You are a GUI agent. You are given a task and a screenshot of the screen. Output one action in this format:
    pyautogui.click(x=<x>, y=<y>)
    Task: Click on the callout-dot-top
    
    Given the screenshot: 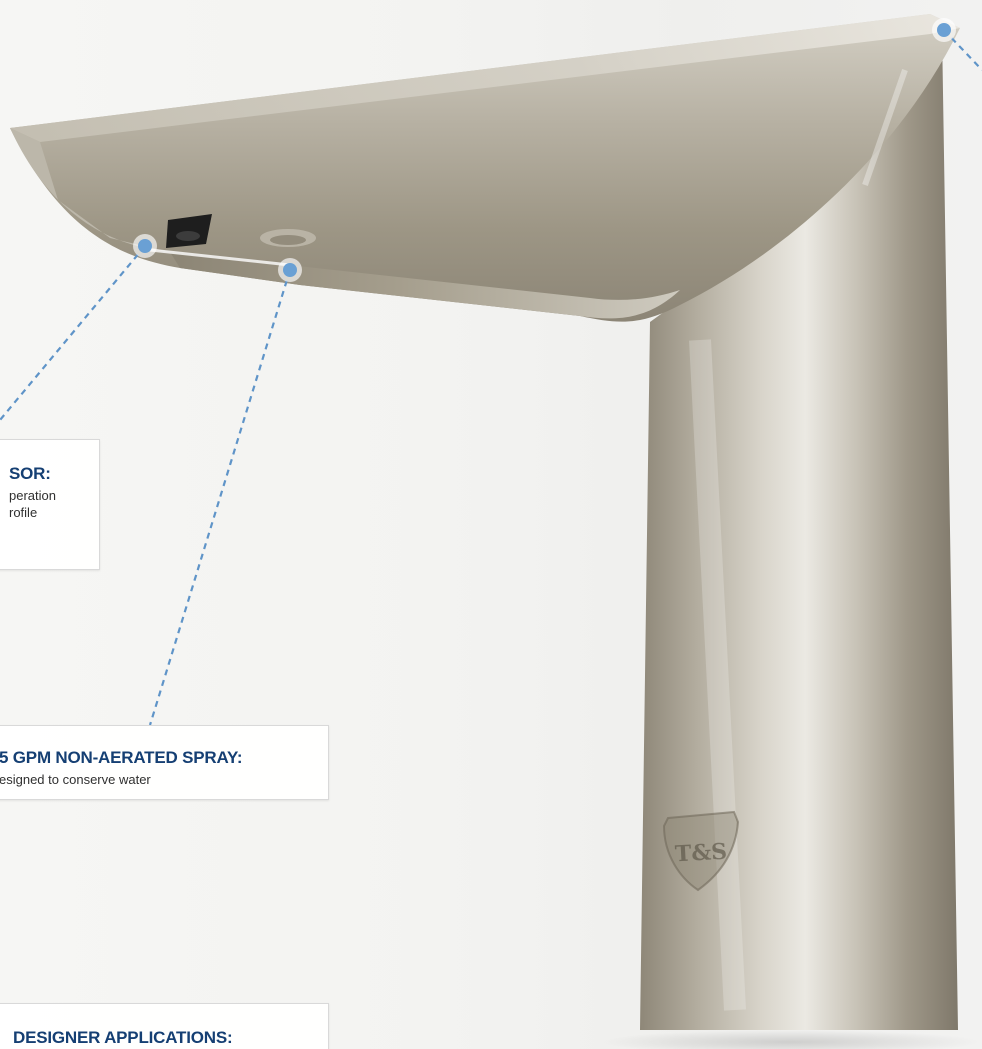 What is the action you would take?
    pyautogui.click(x=944, y=30)
    